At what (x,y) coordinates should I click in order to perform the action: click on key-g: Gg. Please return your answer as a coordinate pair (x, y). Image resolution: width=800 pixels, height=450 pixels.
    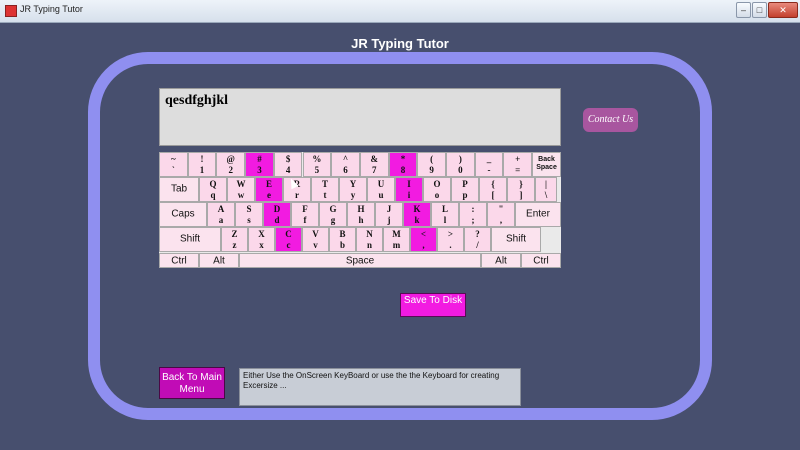
    Looking at the image, I should click on (333, 214).